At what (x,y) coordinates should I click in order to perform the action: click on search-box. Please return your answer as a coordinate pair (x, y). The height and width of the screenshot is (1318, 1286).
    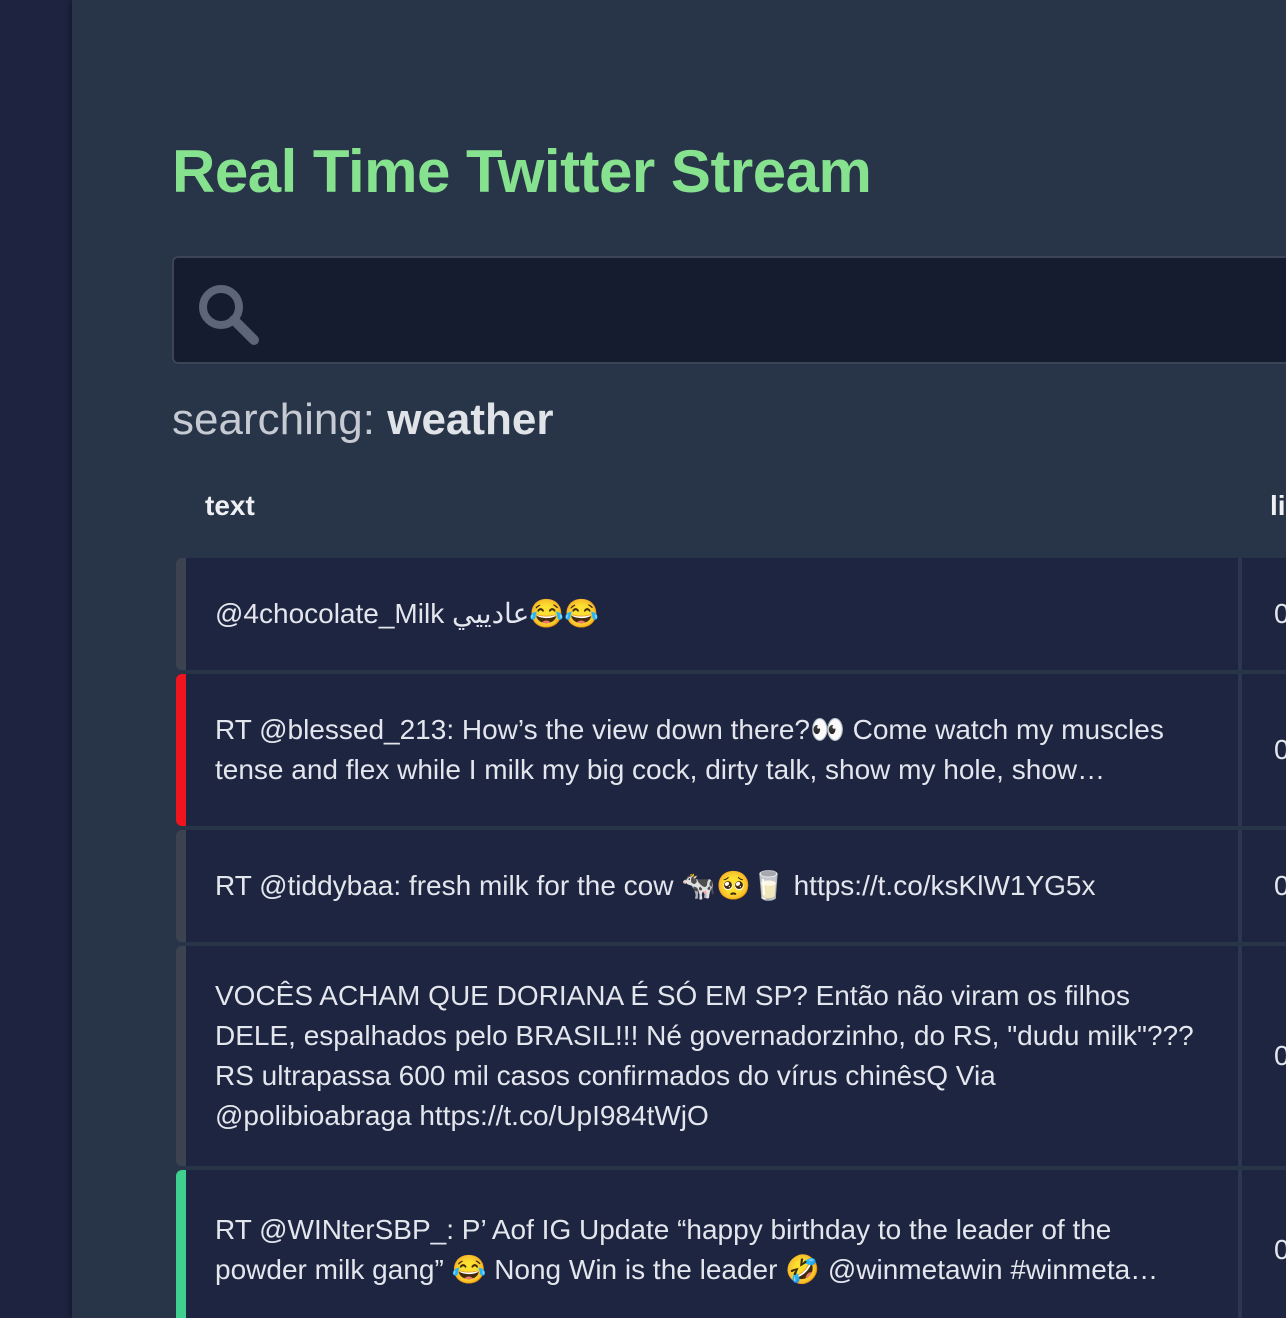
    Looking at the image, I should click on (729, 310).